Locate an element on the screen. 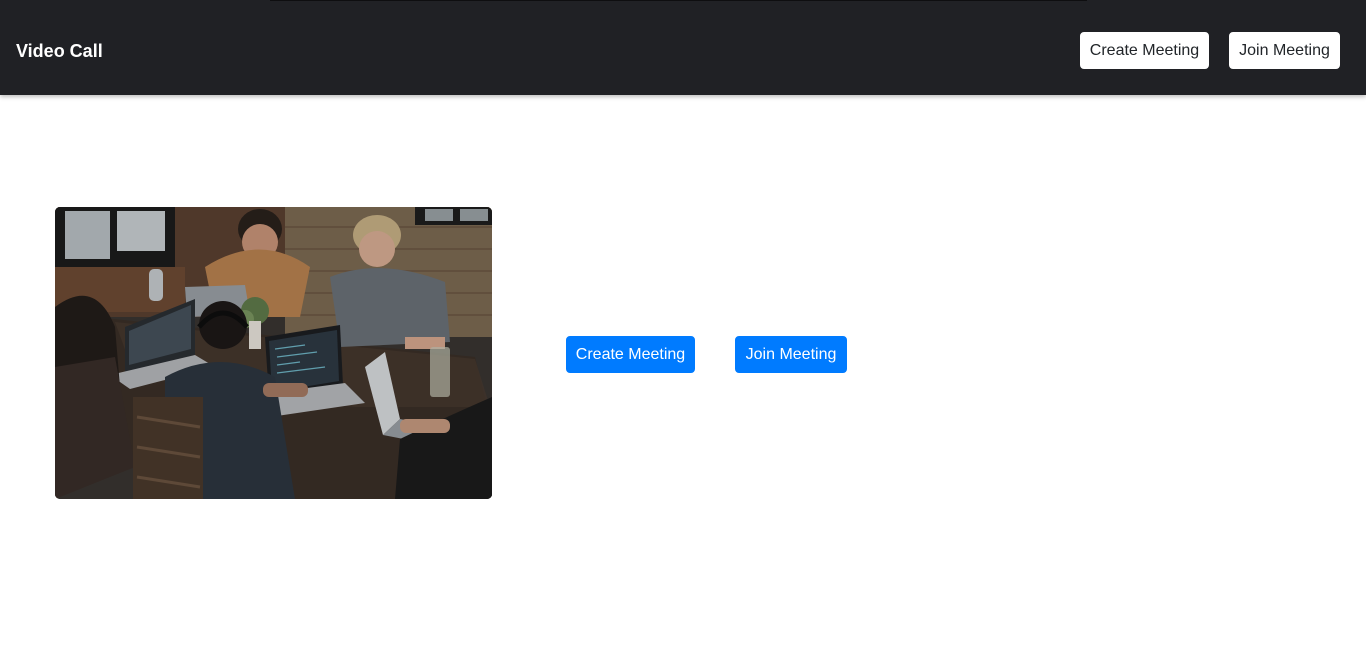 This screenshot has width=1366, height=652. team-meeting-illustration is located at coordinates (273, 353).